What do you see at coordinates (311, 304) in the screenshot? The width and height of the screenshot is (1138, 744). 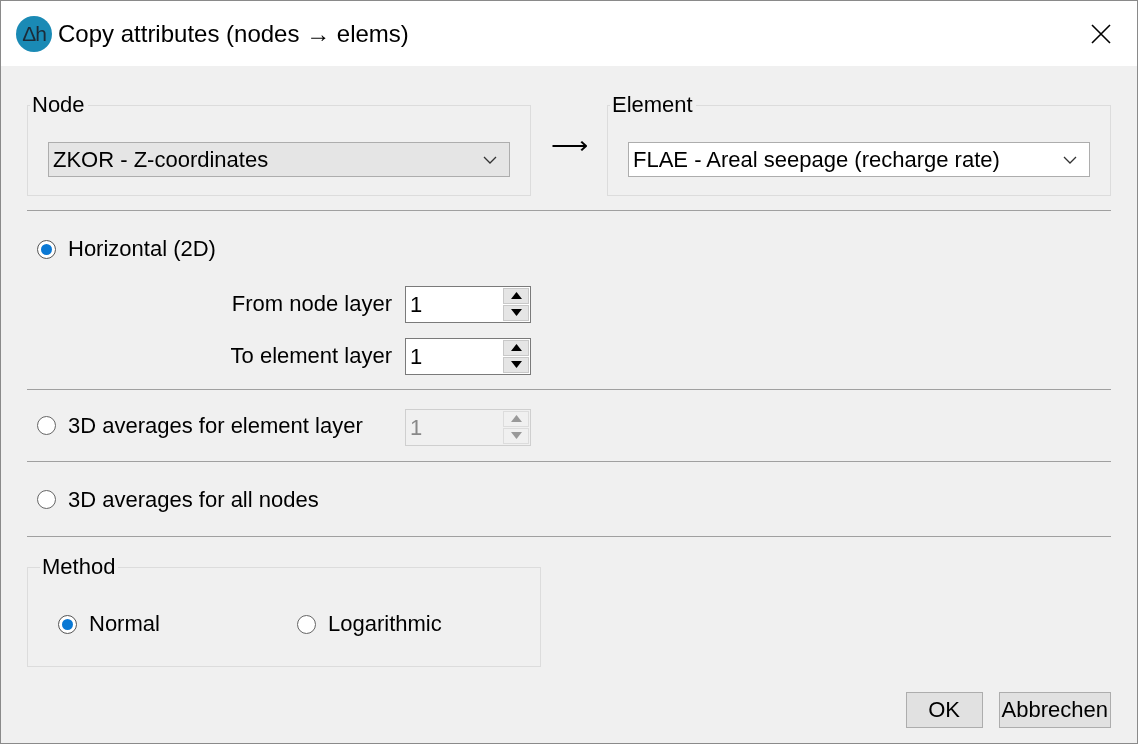 I see `field-label: From node layer` at bounding box center [311, 304].